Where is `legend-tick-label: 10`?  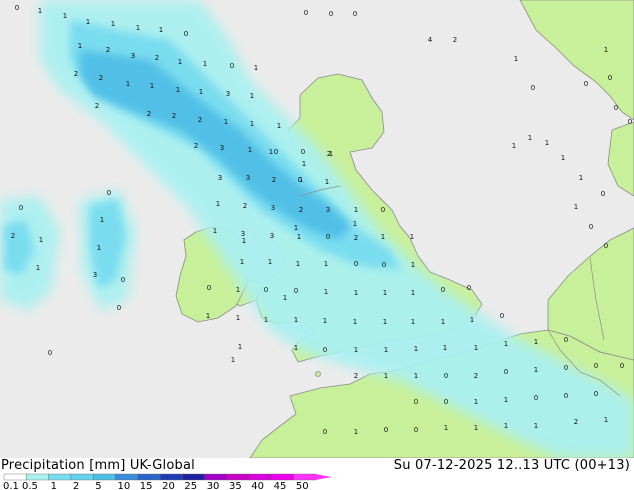
legend-tick-label: 10 is located at coordinates (124, 485).